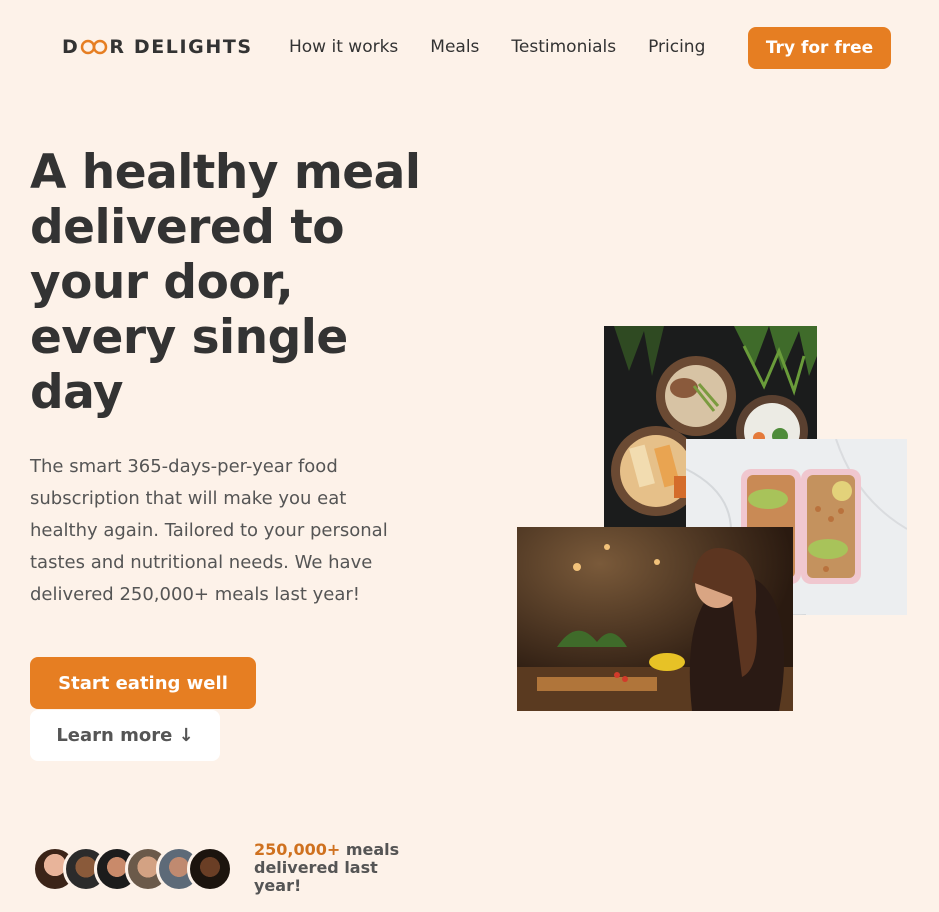 The image size is (939, 912). Describe the element at coordinates (297, 849) in the screenshot. I see `meals-delivered-number: 250,000+` at that location.